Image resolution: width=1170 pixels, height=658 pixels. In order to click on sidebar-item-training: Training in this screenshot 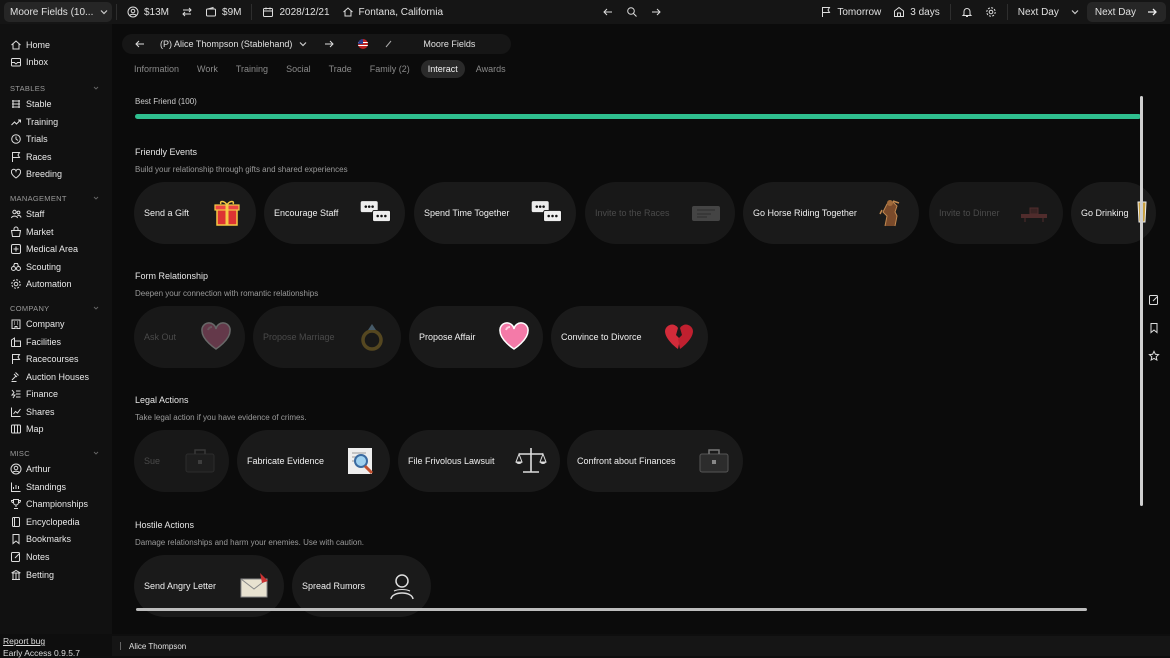, I will do `click(56, 122)`.